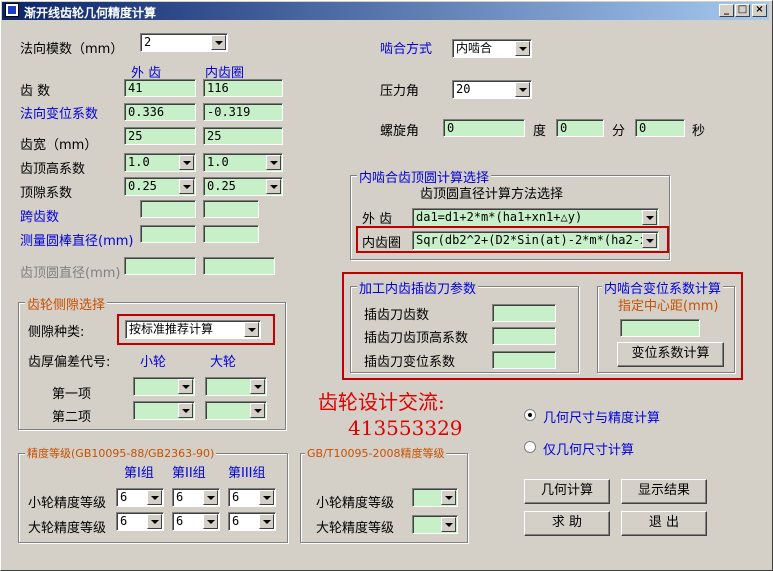 The image size is (773, 571). What do you see at coordinates (40, 217) in the screenshot?
I see `span-teeth-label: 跨齿数` at bounding box center [40, 217].